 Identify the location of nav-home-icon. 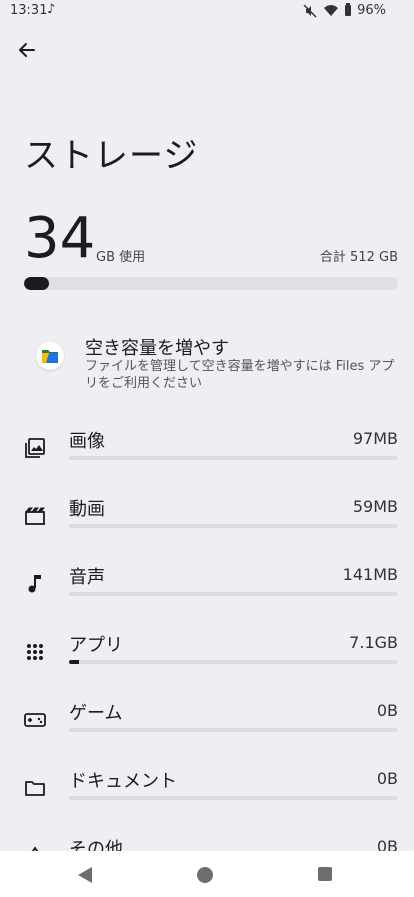
(205, 875).